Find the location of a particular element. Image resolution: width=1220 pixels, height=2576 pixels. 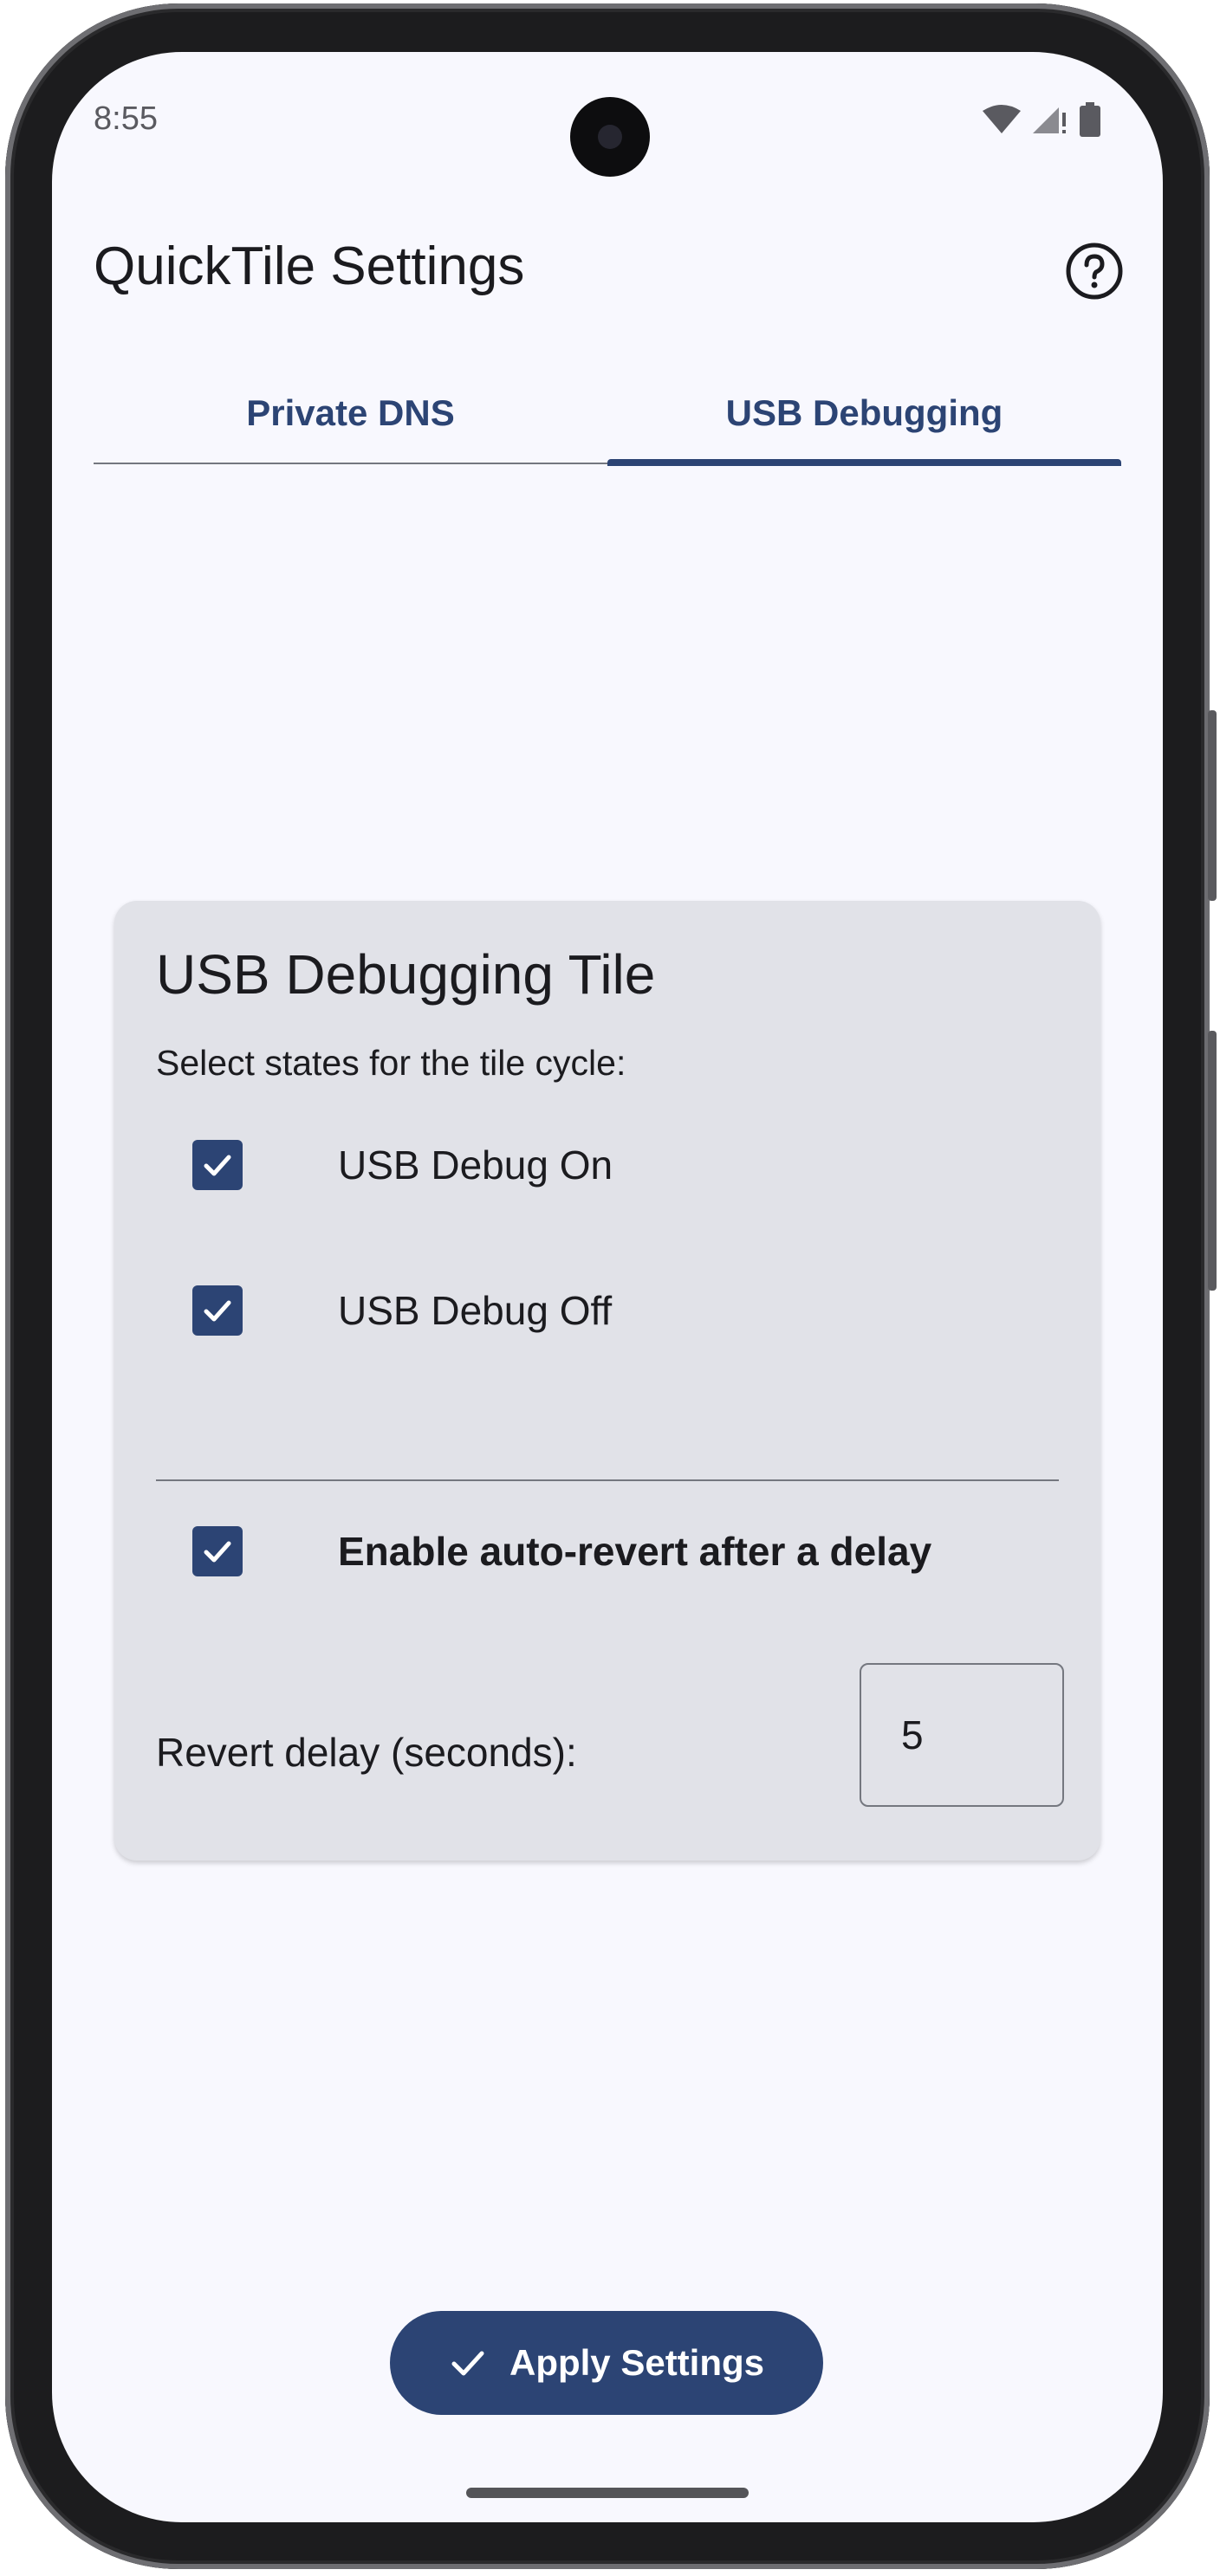

status-icons is located at coordinates (1041, 119).